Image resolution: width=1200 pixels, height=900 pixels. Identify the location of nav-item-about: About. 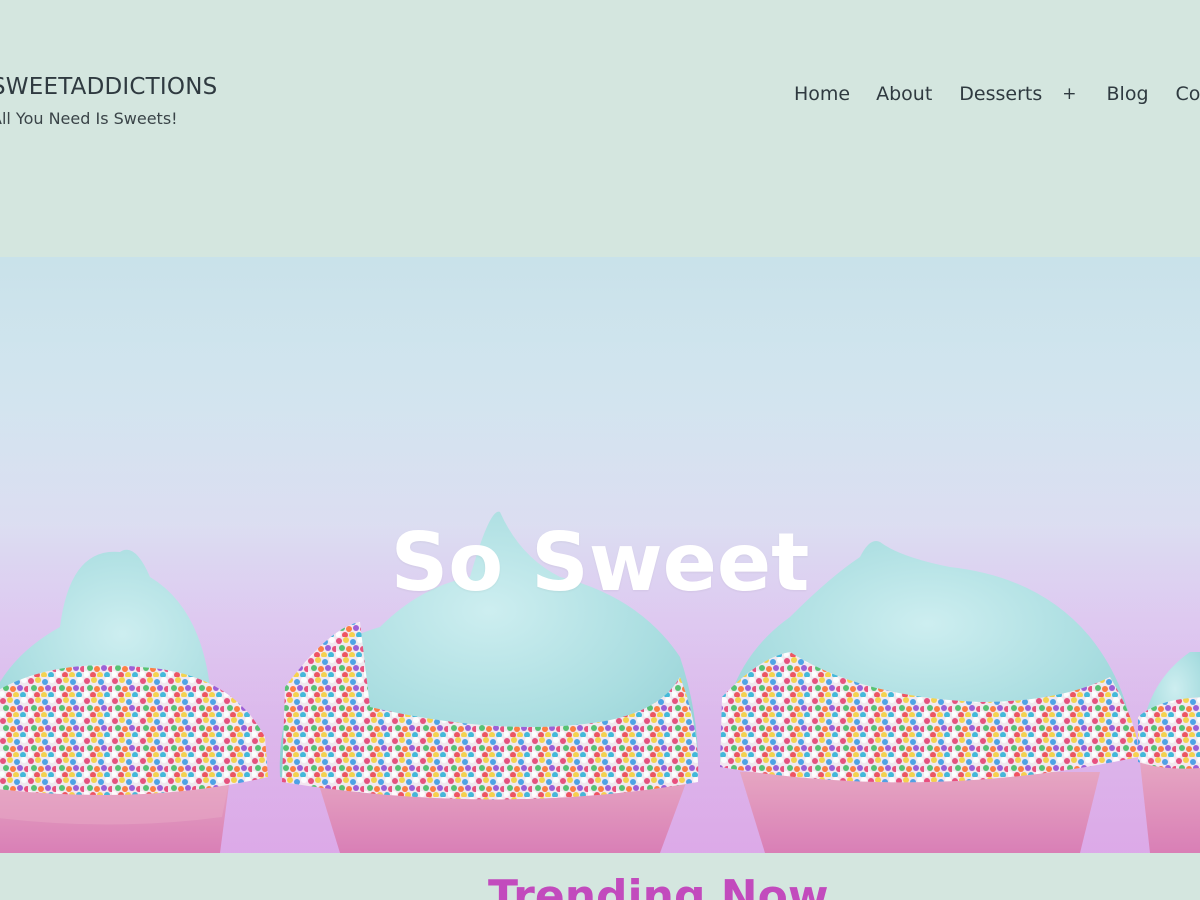
(904, 94).